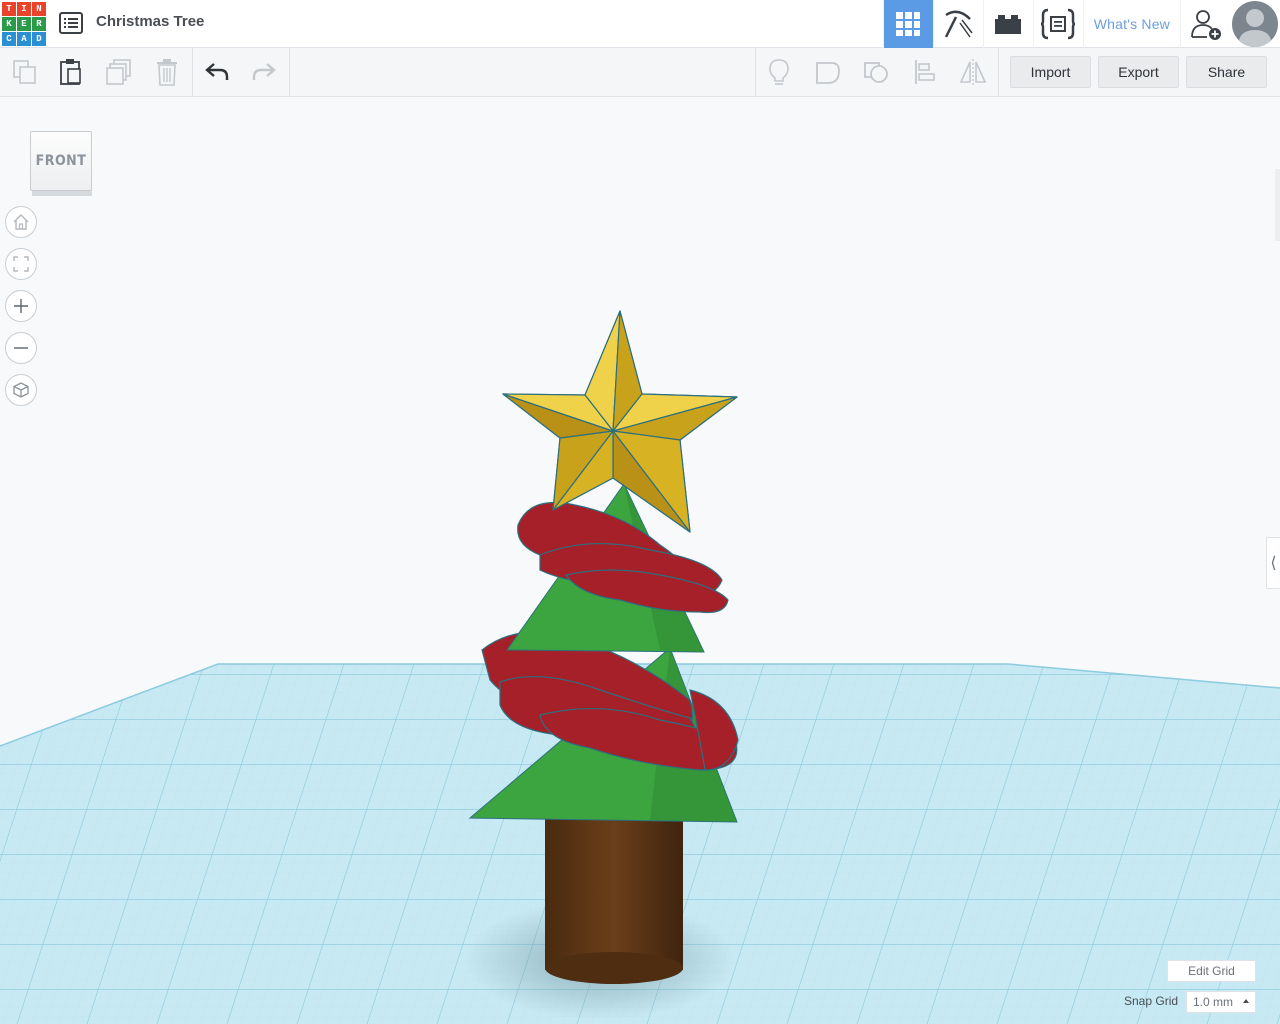 The width and height of the screenshot is (1280, 1024). Describe the element at coordinates (1226, 72) in the screenshot. I see `share-button: Share` at that location.